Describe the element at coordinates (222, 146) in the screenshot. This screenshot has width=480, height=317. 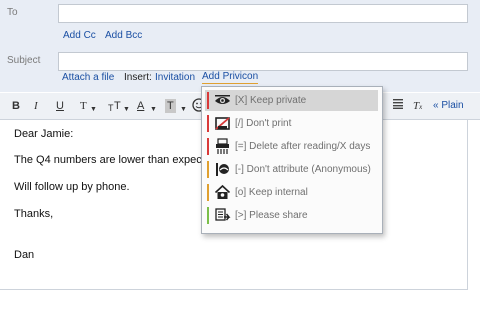
I see `shredder-icon` at that location.